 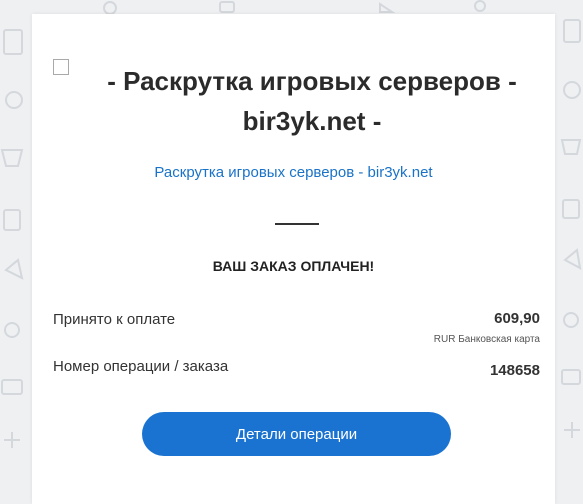 I want to click on order-status: ВАШ ЗАКАЗ ОПЛАЧЕН!, so click(x=293, y=266).